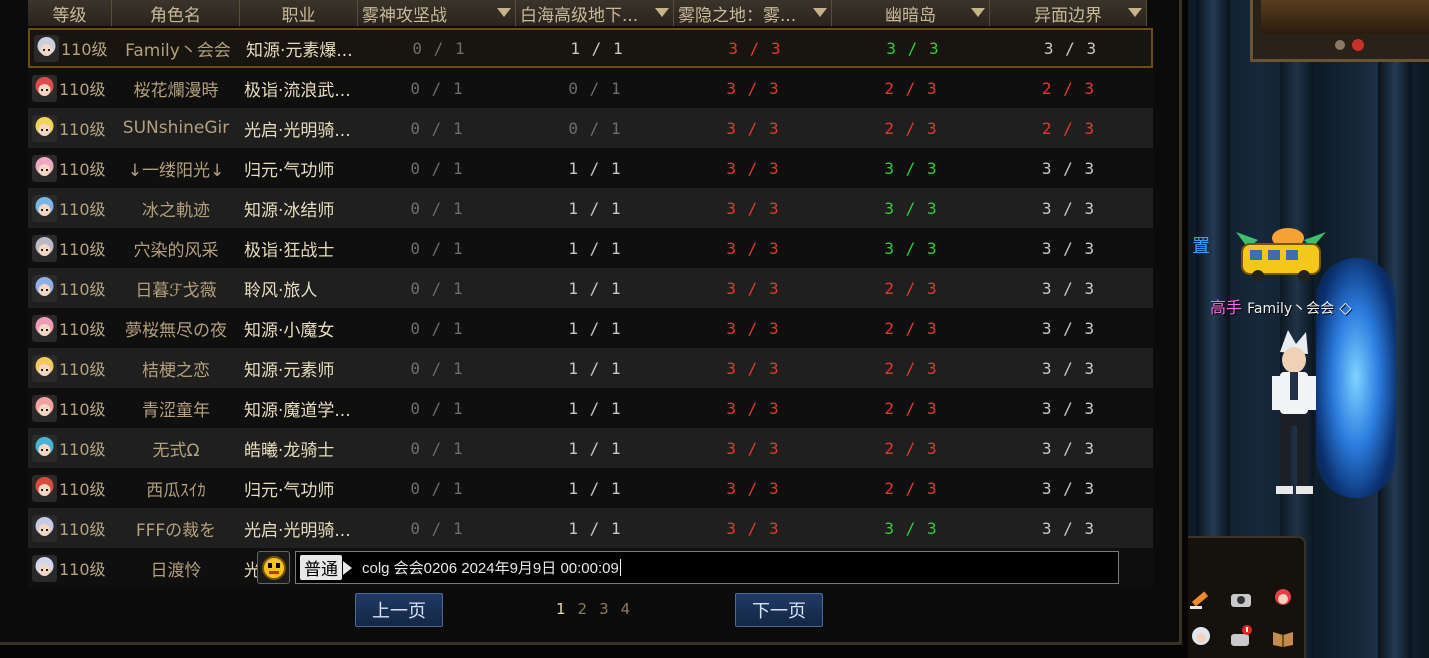  I want to click on next-page-button: 下一页, so click(779, 610).